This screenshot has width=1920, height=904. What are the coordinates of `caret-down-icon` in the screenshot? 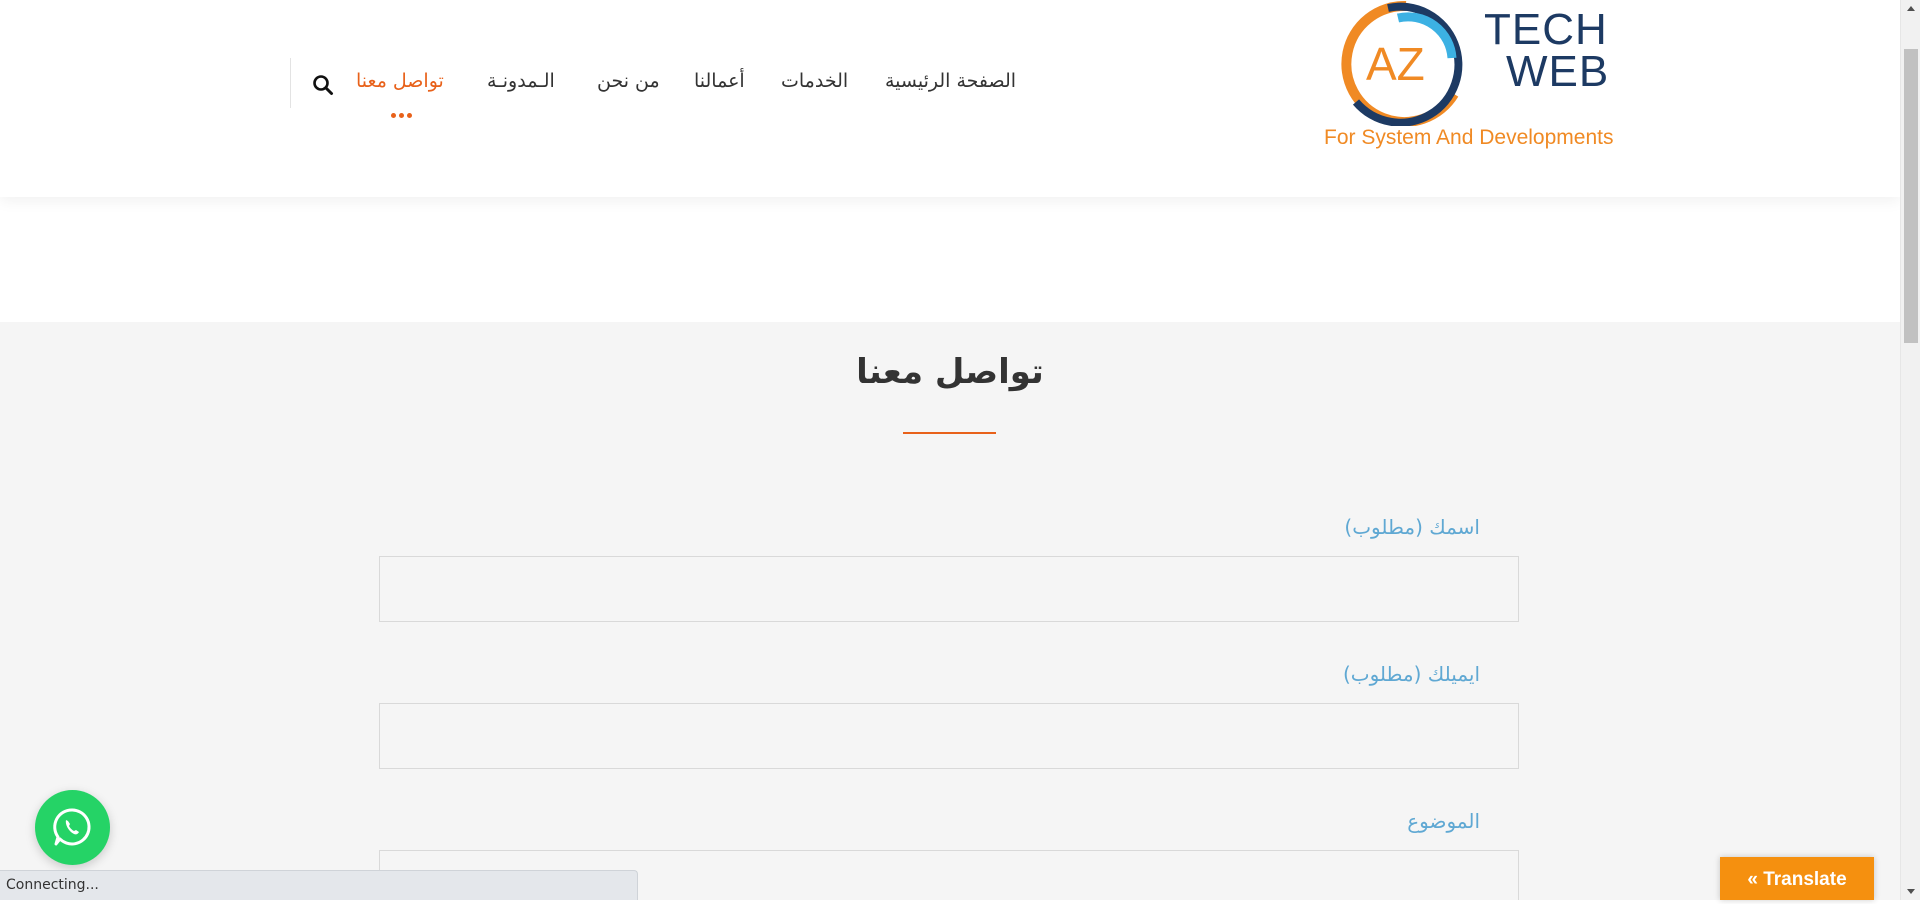 It's located at (1911, 891).